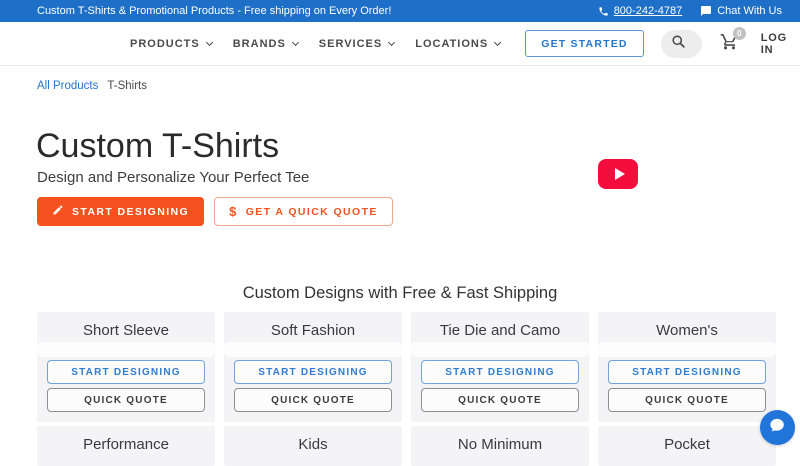  Describe the element at coordinates (418, 86) in the screenshot. I see `breadcrumb: All Products T-Shirts` at that location.